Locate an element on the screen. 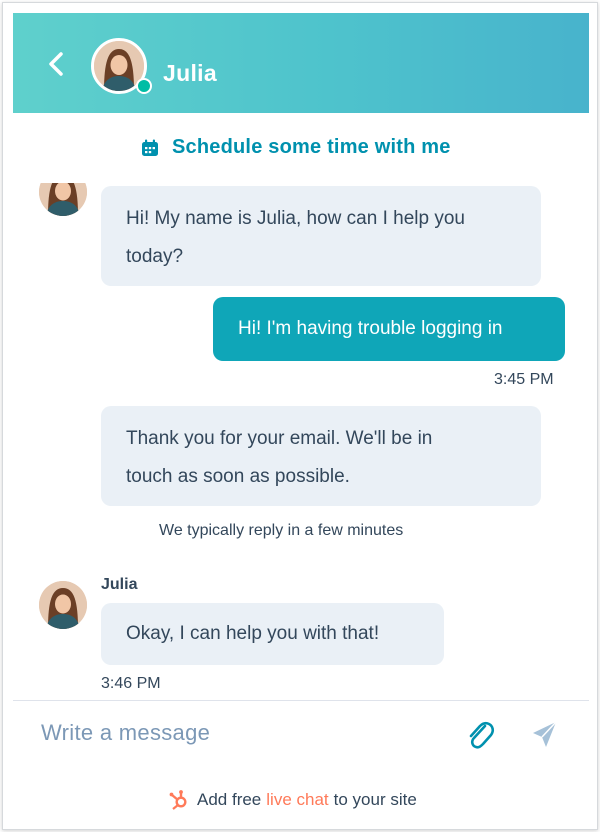 This screenshot has width=600, height=832. online-status-dot is located at coordinates (144, 86).